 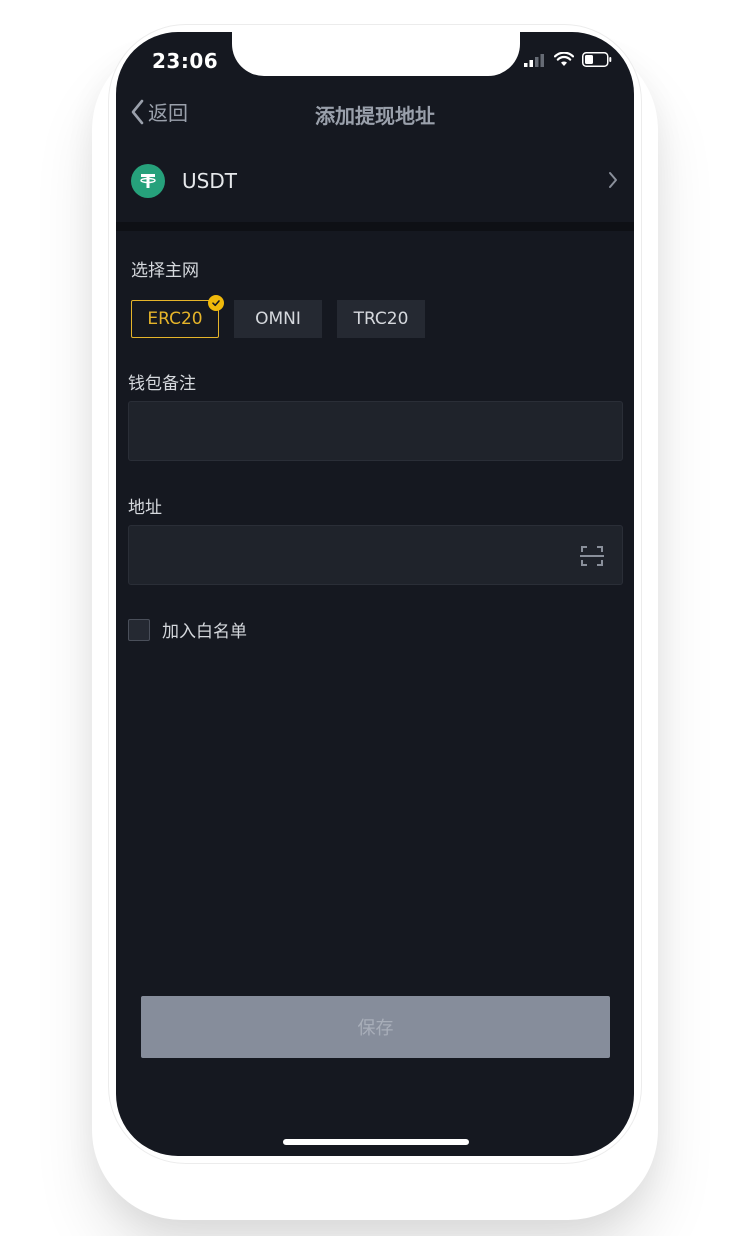 What do you see at coordinates (375, 116) in the screenshot?
I see `page-title: 添加提现地址` at bounding box center [375, 116].